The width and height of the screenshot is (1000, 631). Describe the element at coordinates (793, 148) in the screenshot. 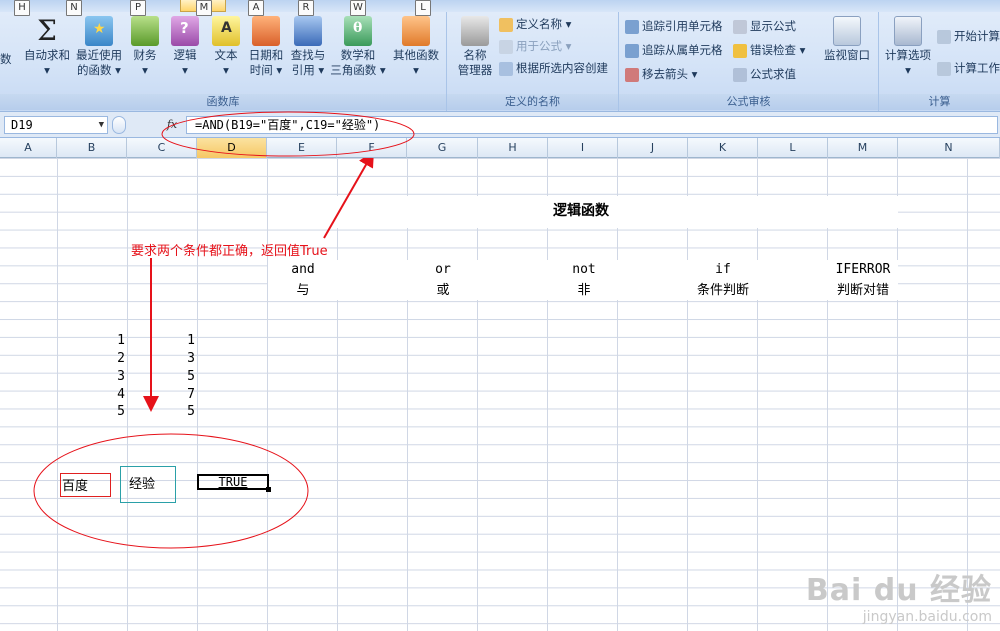

I see `column-header-l: L` at that location.